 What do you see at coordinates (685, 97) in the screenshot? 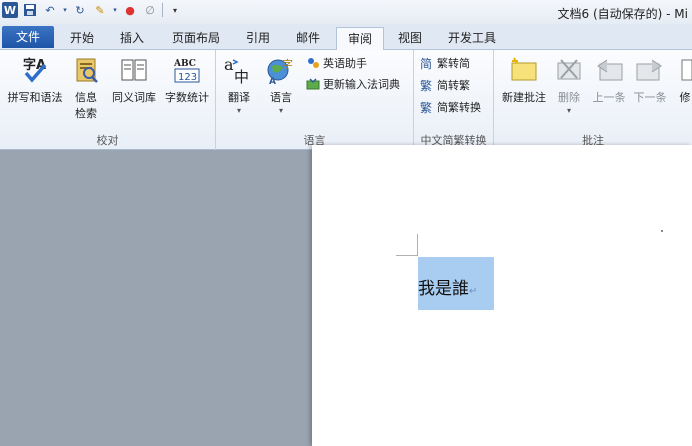
I see `track-changes-partial-label: 修` at bounding box center [685, 97].